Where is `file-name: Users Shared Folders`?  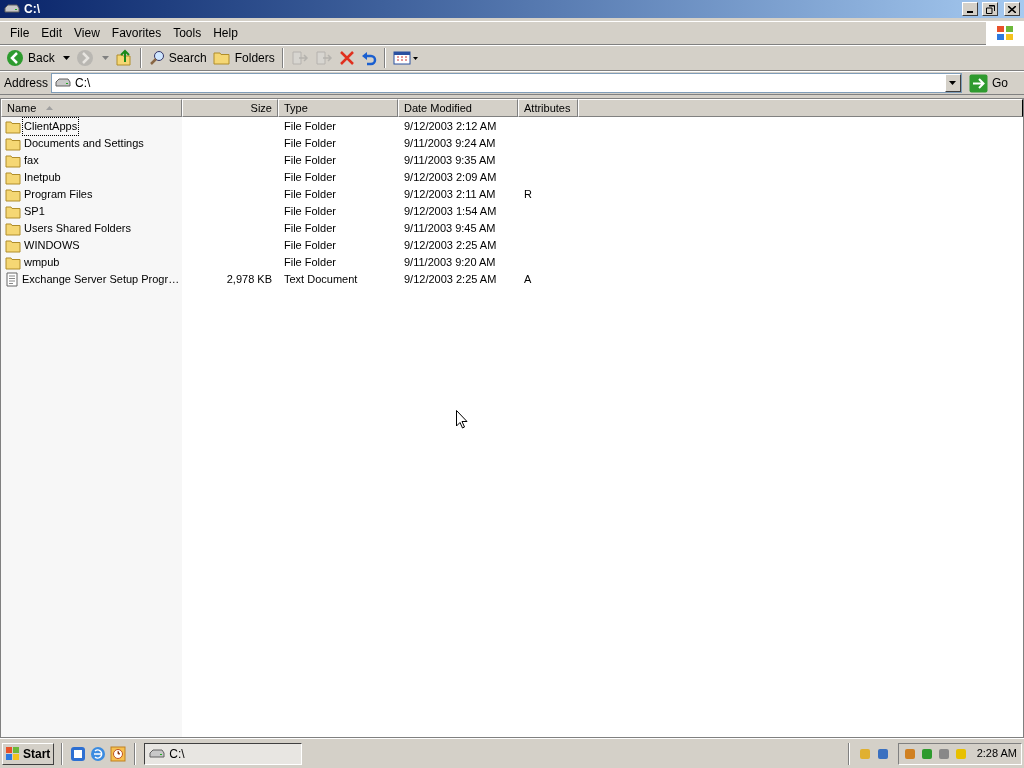
file-name: Users Shared Folders is located at coordinates (77, 228).